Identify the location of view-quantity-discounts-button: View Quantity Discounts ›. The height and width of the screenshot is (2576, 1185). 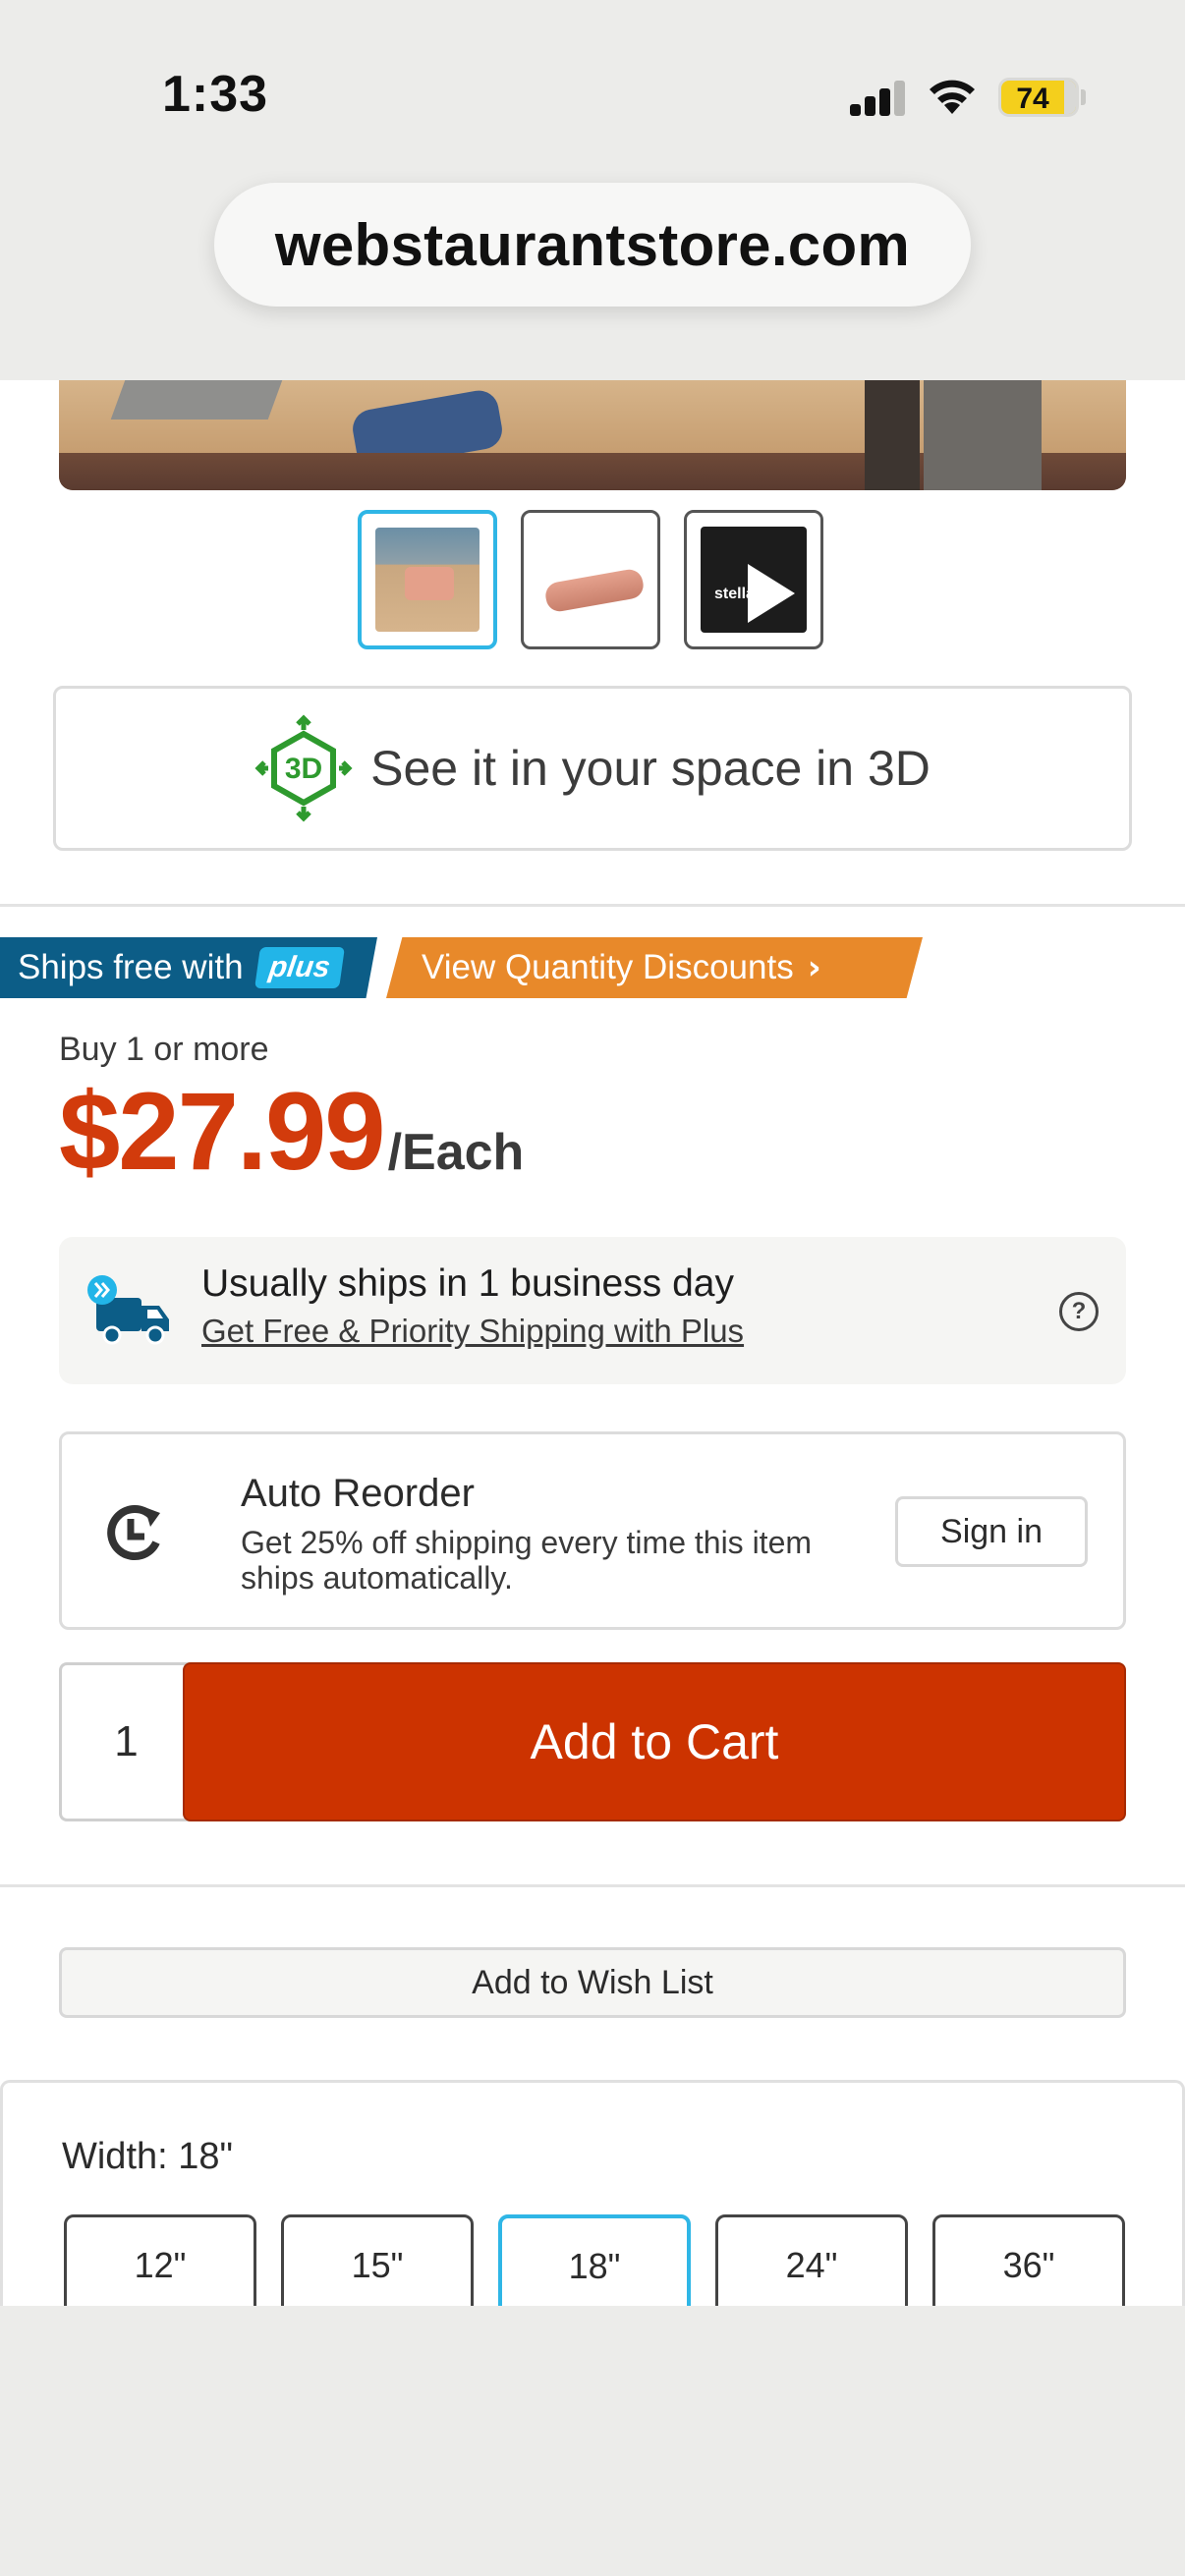
(655, 967).